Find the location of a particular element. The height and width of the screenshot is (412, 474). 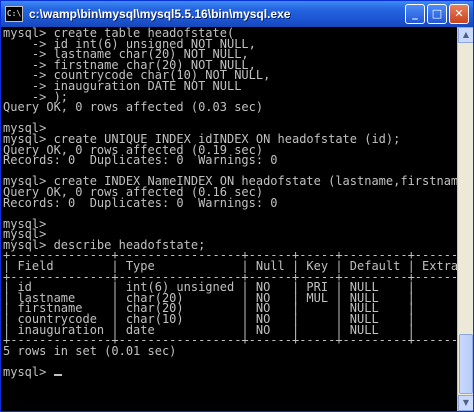

minimize-button: _ is located at coordinates (415, 14).